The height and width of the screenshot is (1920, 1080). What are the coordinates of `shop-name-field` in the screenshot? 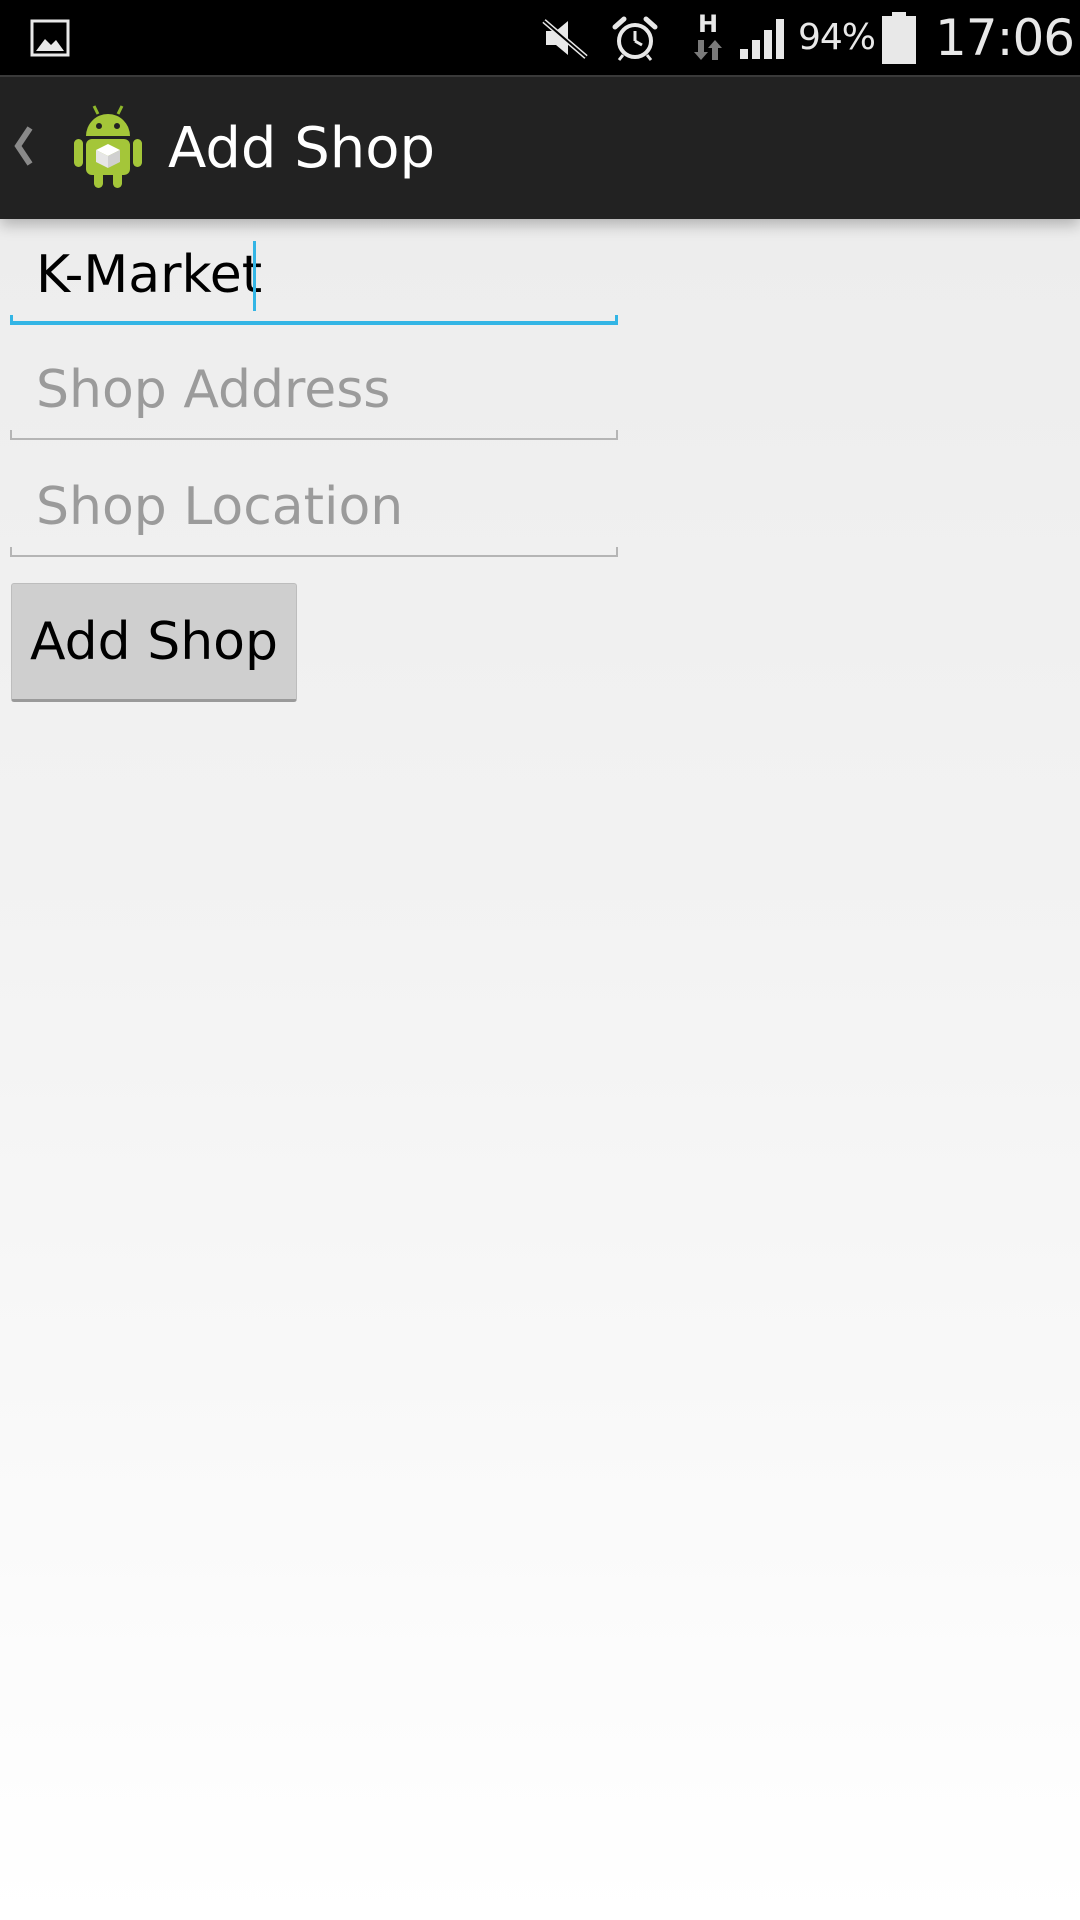 It's located at (314, 275).